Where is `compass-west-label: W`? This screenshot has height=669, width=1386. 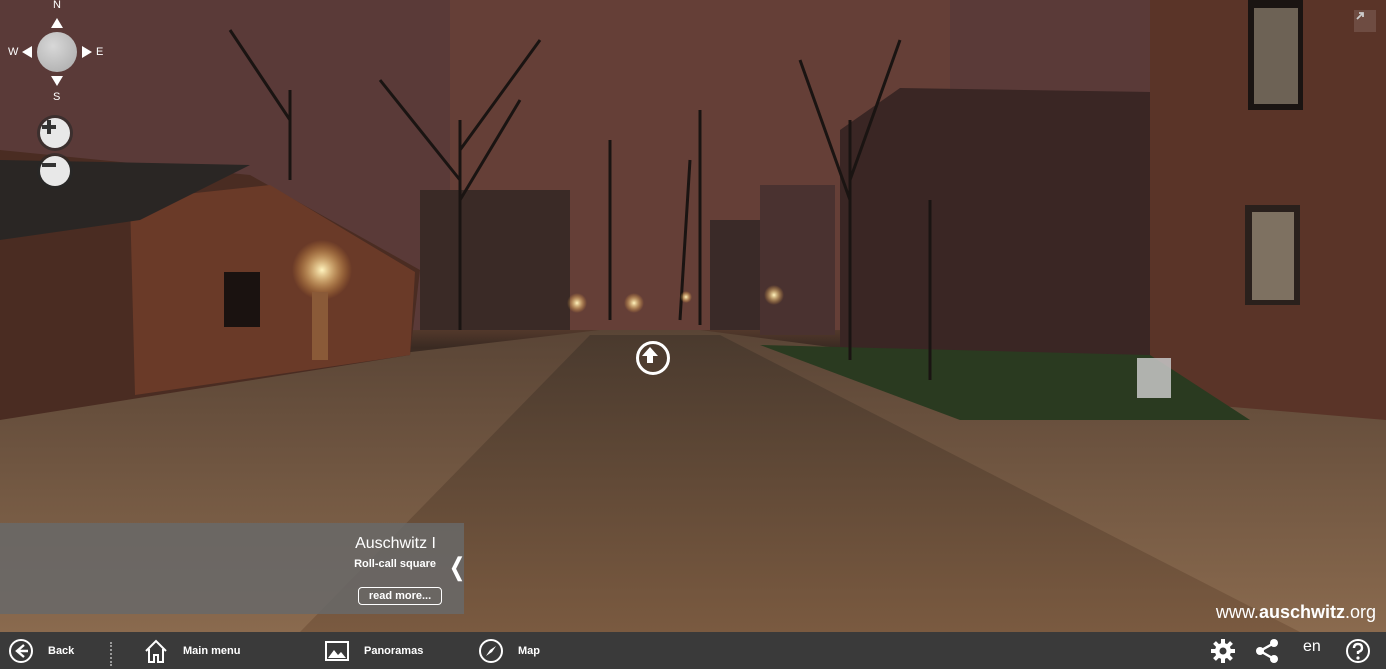 compass-west-label: W is located at coordinates (13, 52).